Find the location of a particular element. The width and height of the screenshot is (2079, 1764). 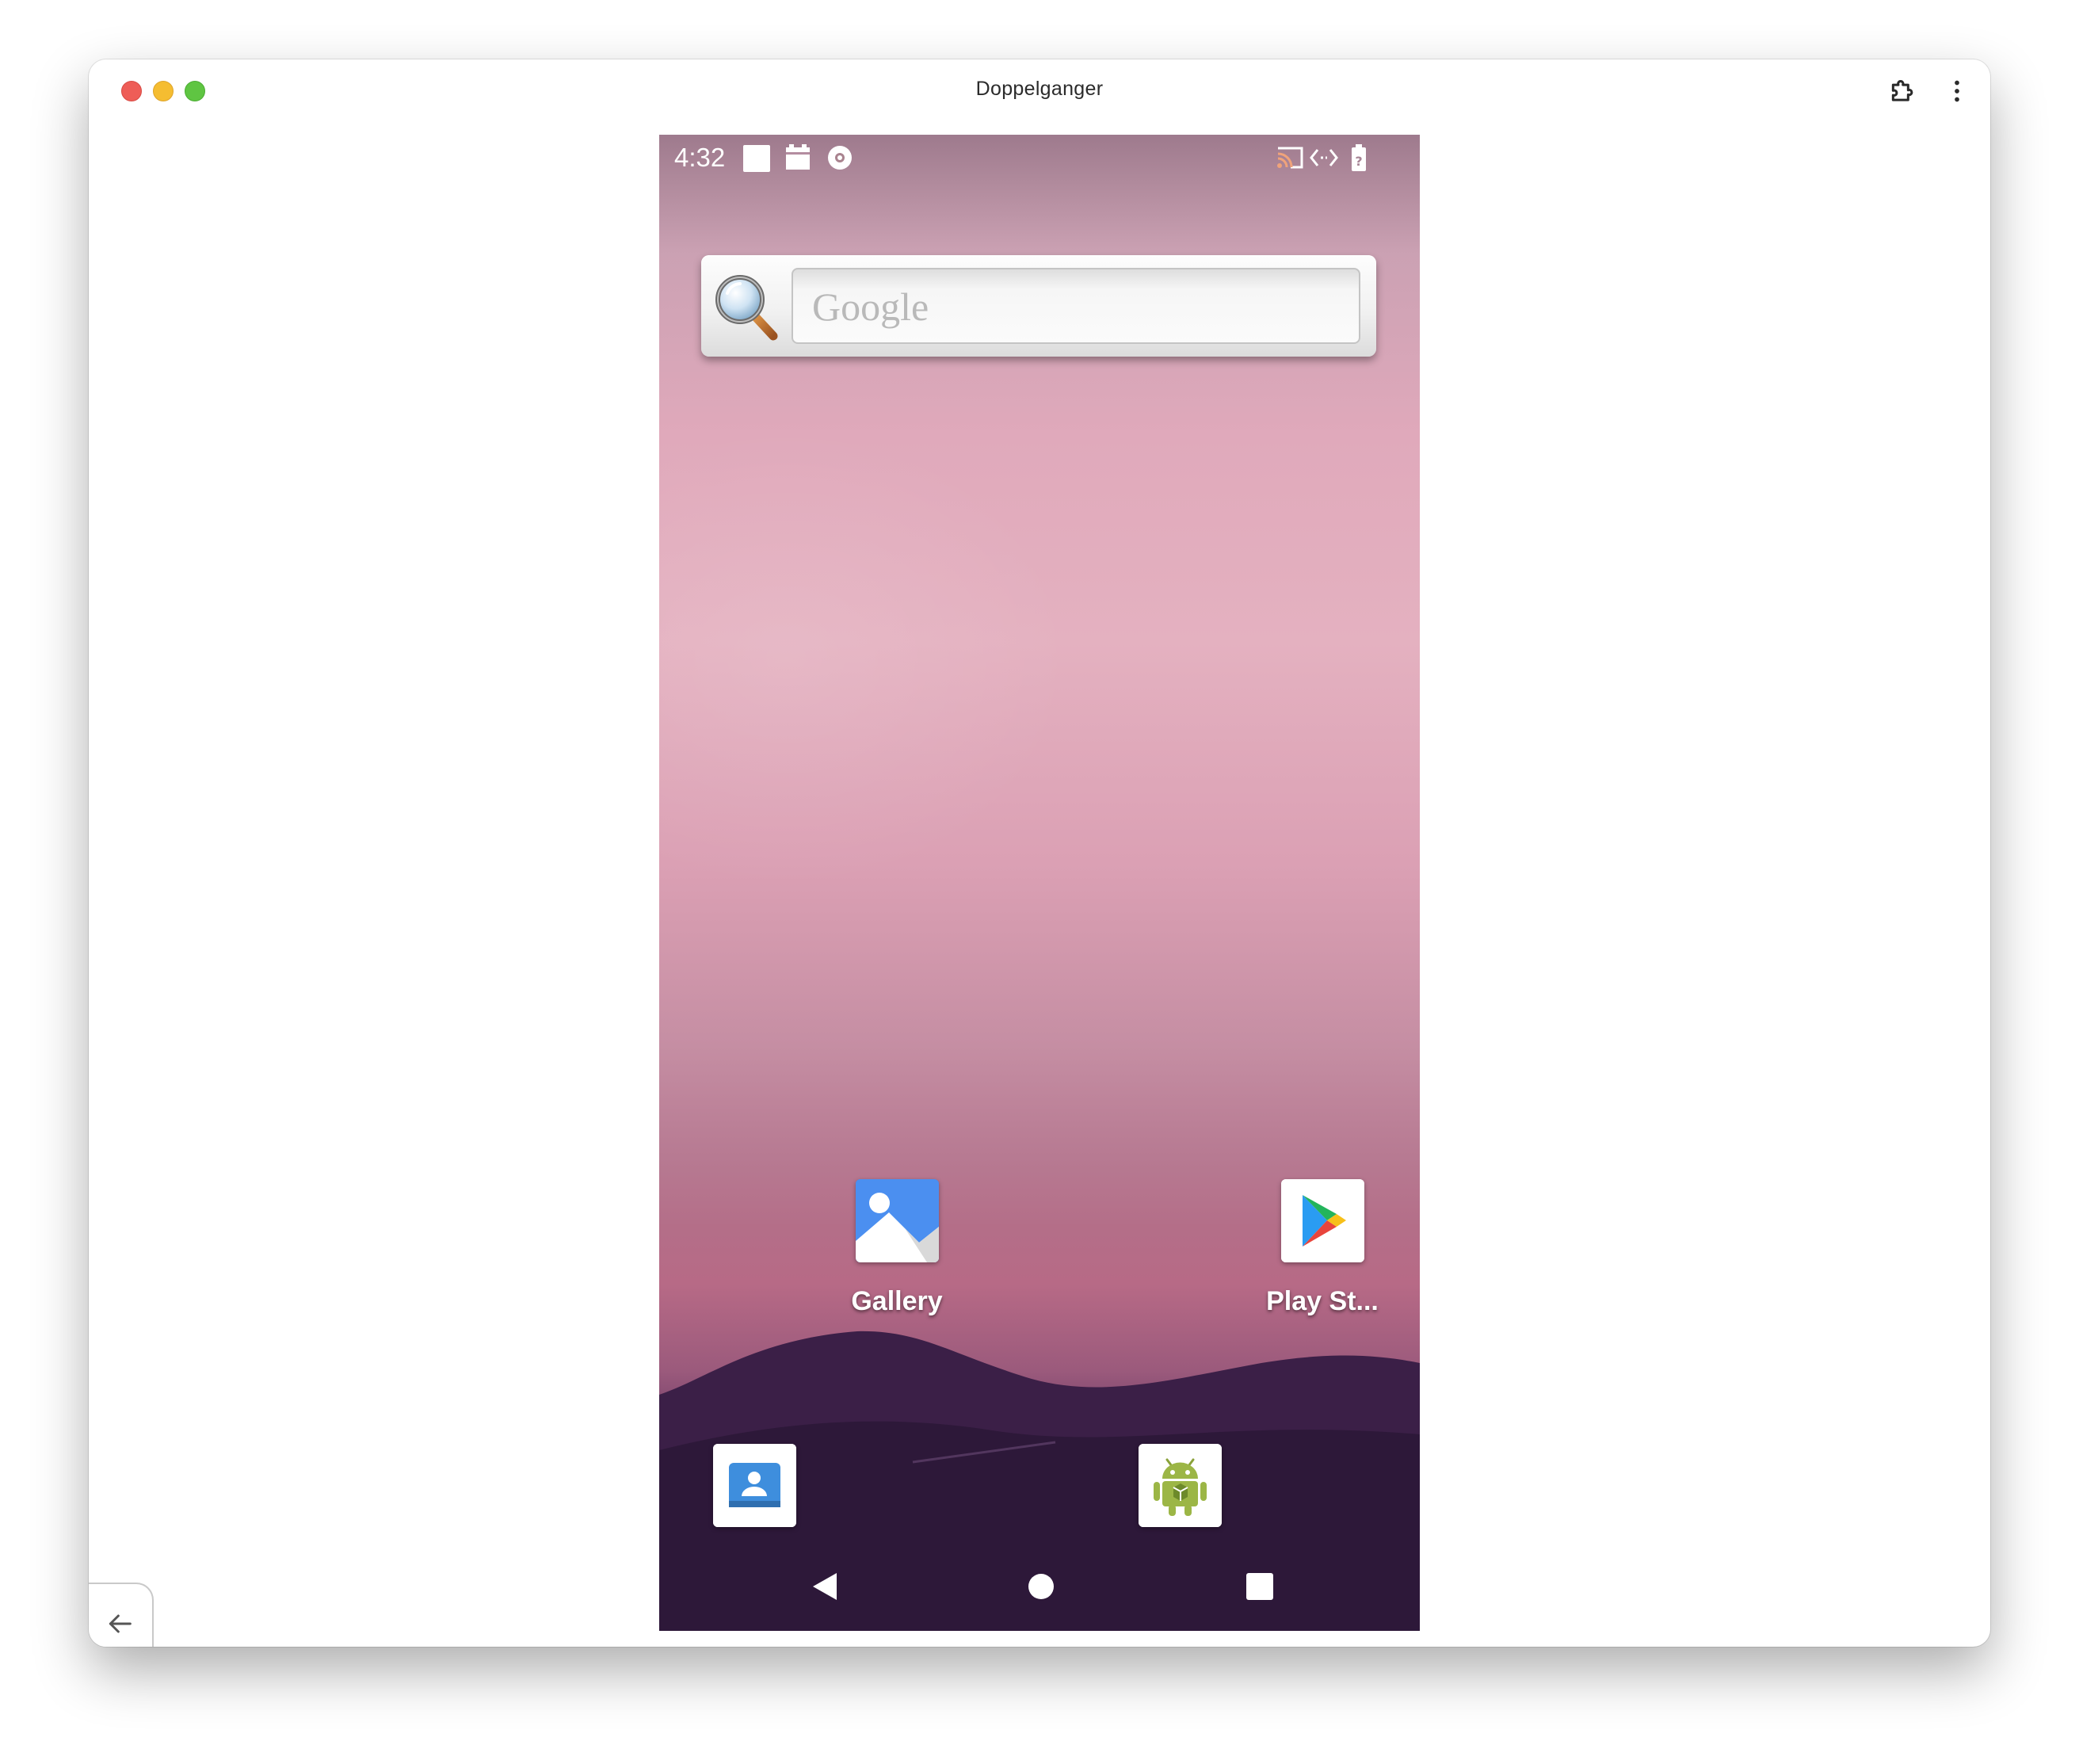

battery-unknown-icon: ? is located at coordinates (1359, 157).